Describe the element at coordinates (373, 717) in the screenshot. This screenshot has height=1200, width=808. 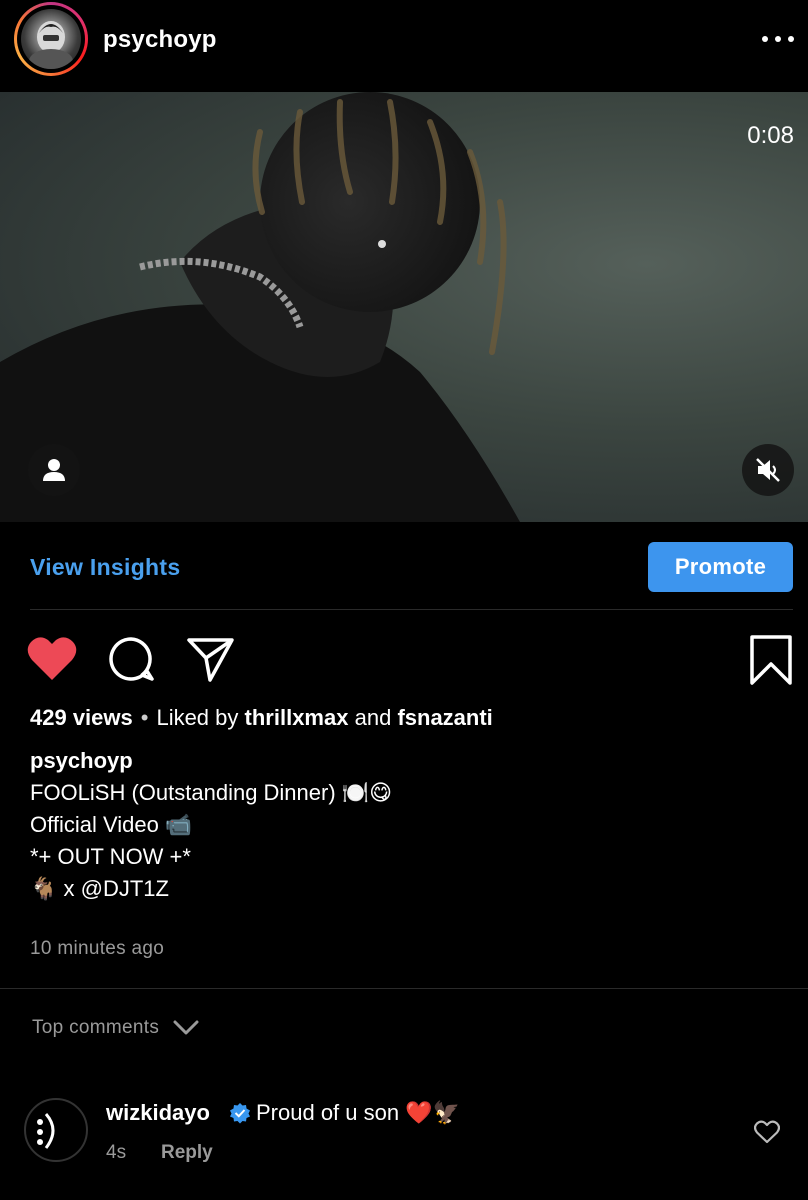
I see `and-text: and` at that location.